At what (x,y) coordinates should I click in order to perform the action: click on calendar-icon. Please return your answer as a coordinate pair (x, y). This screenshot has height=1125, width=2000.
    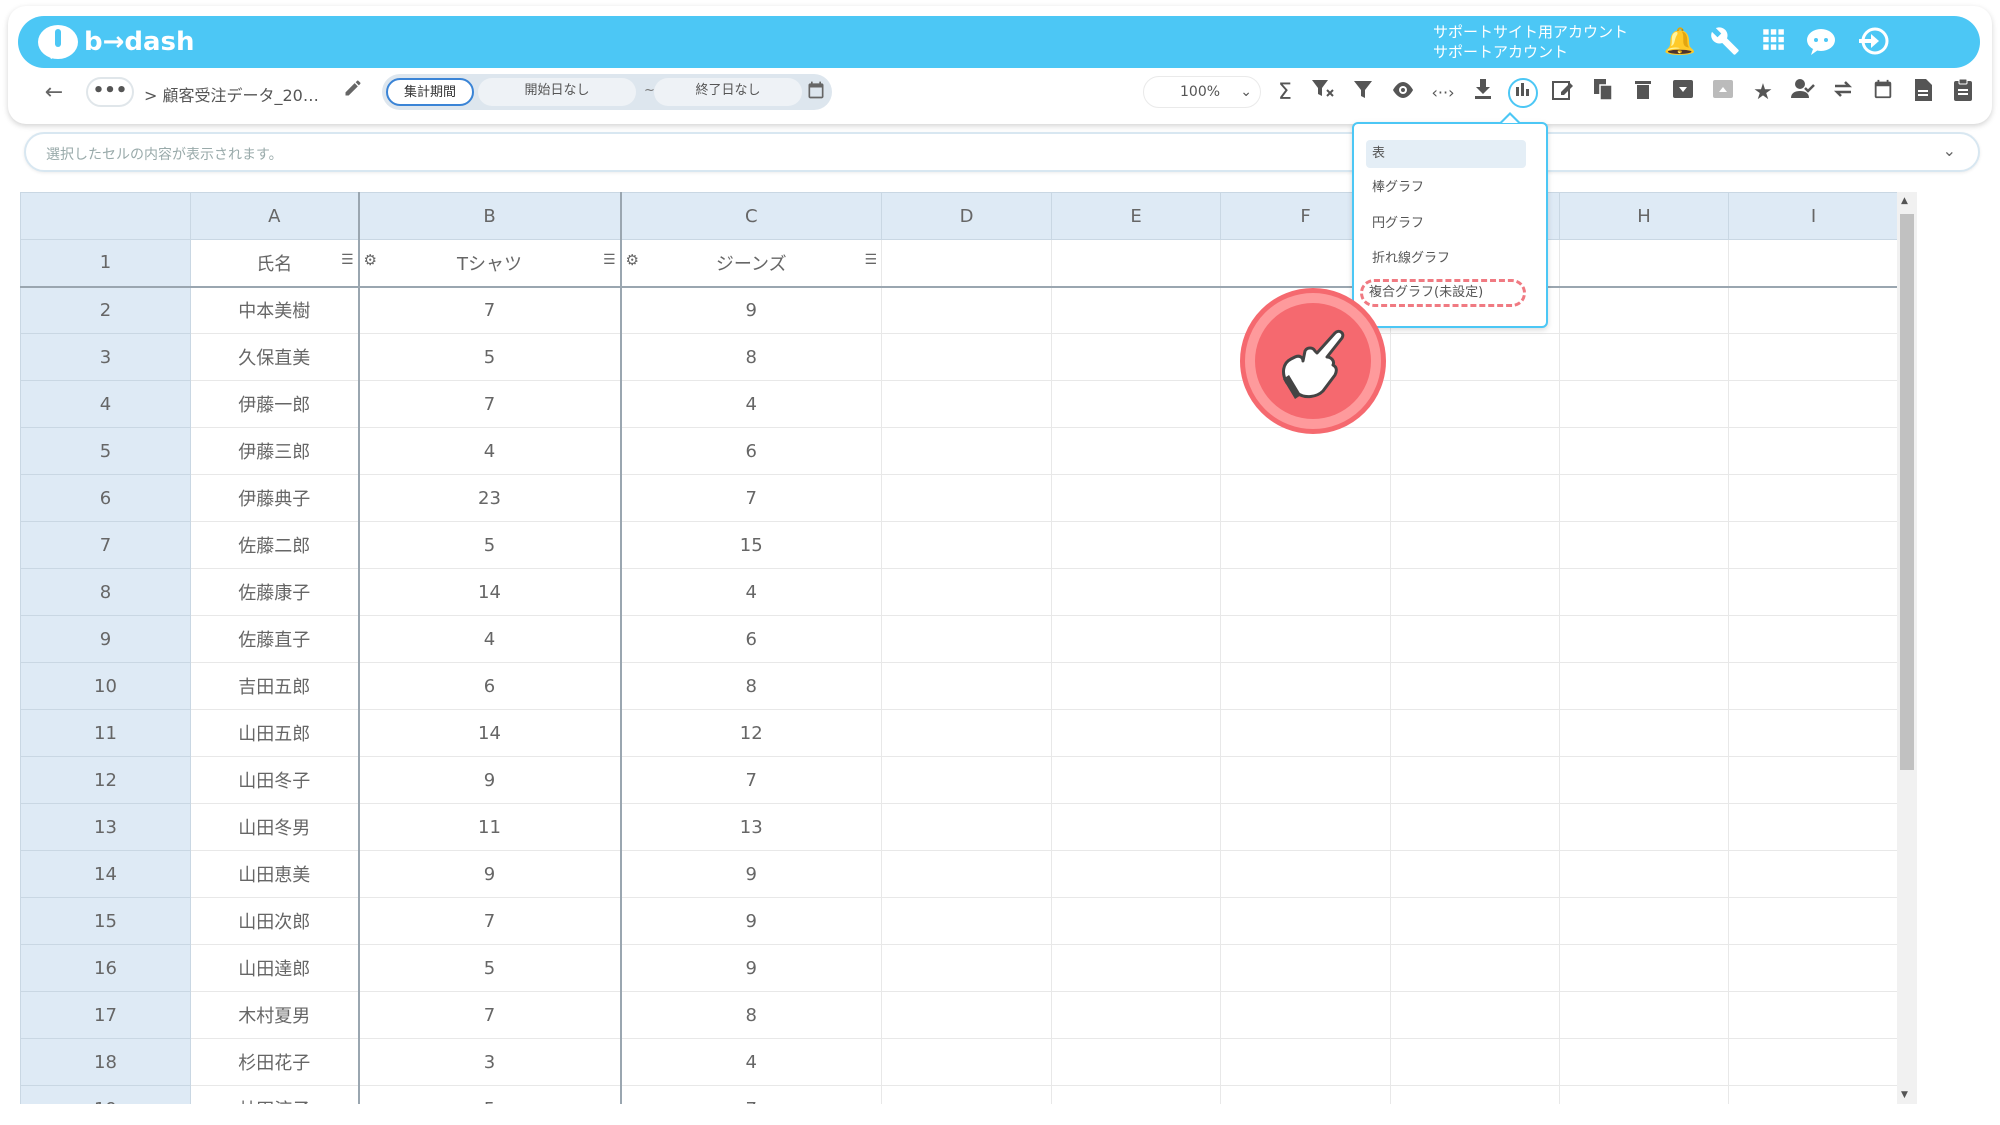
    Looking at the image, I should click on (817, 92).